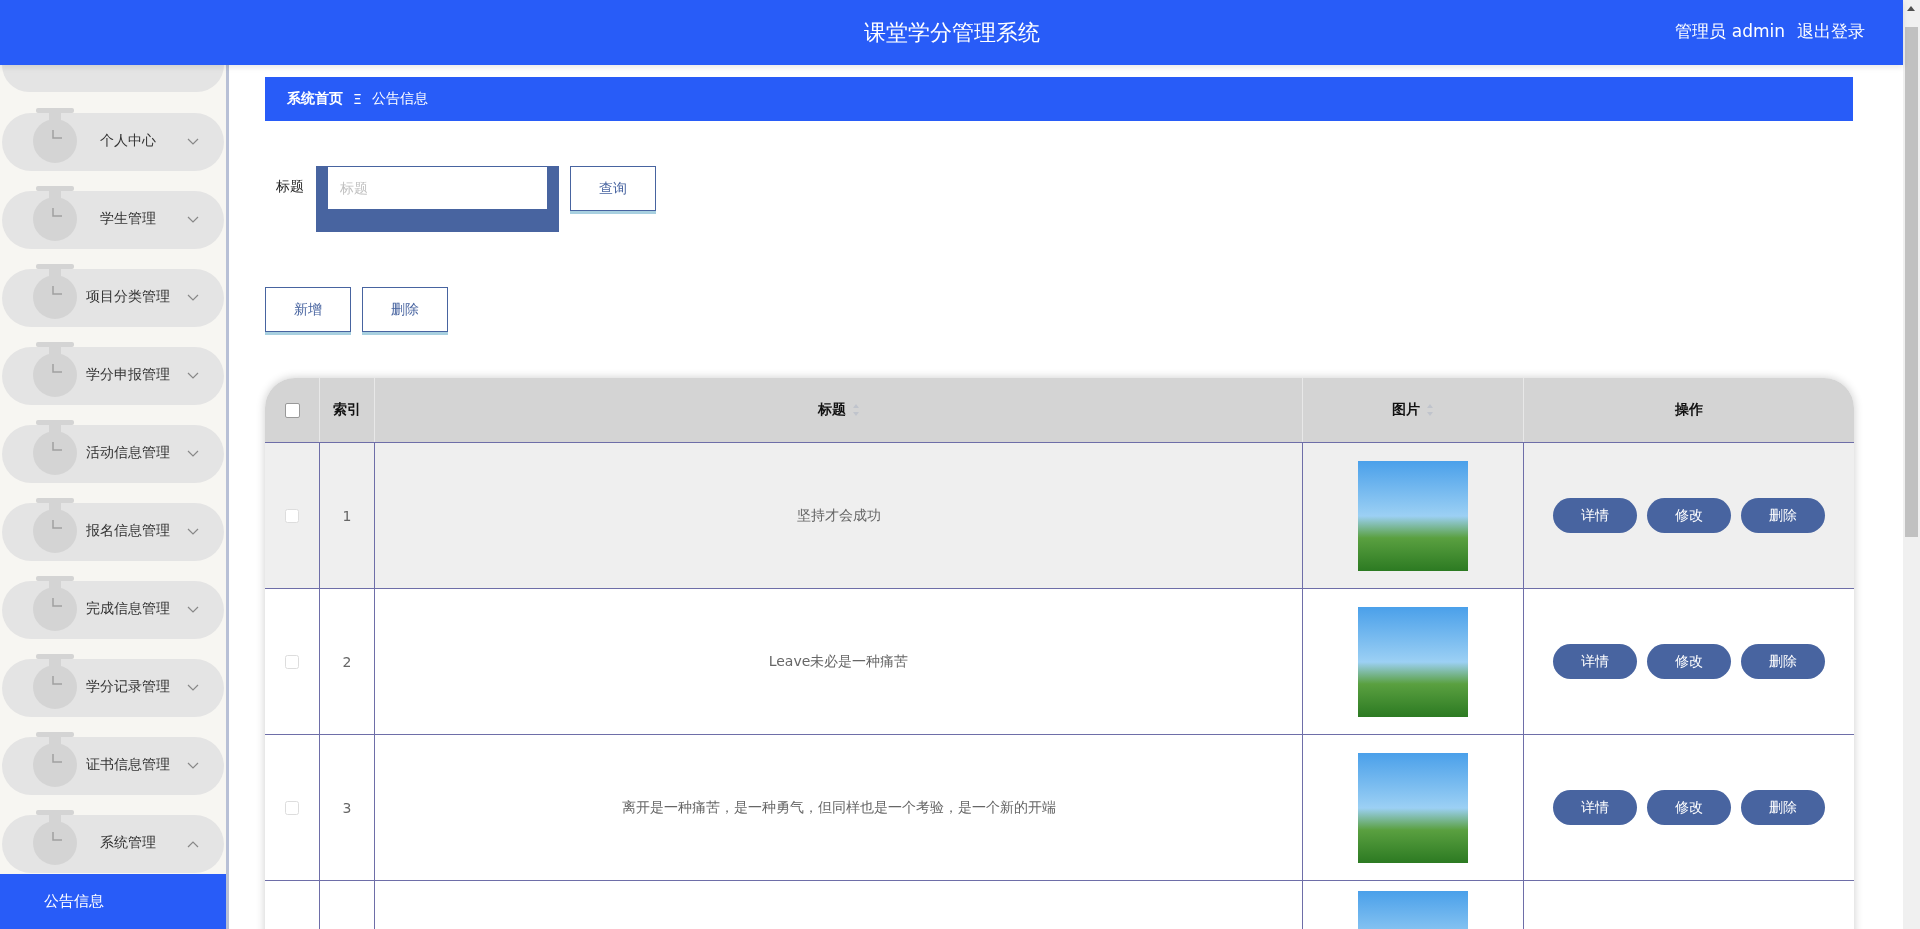 The width and height of the screenshot is (1920, 929). What do you see at coordinates (1831, 31) in the screenshot?
I see `logout-link: 退出登录` at bounding box center [1831, 31].